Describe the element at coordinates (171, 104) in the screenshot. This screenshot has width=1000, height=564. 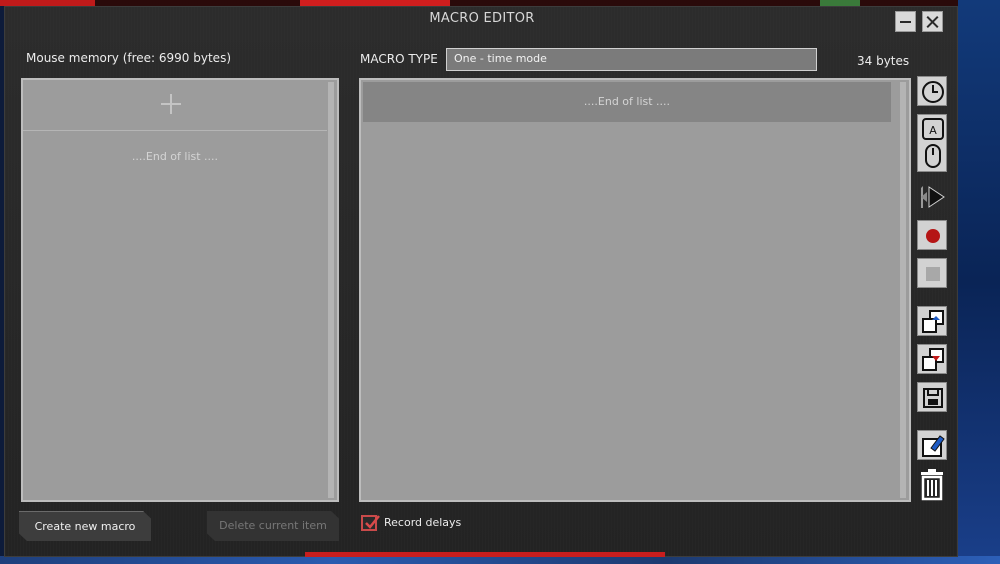
I see `plus-icon` at that location.